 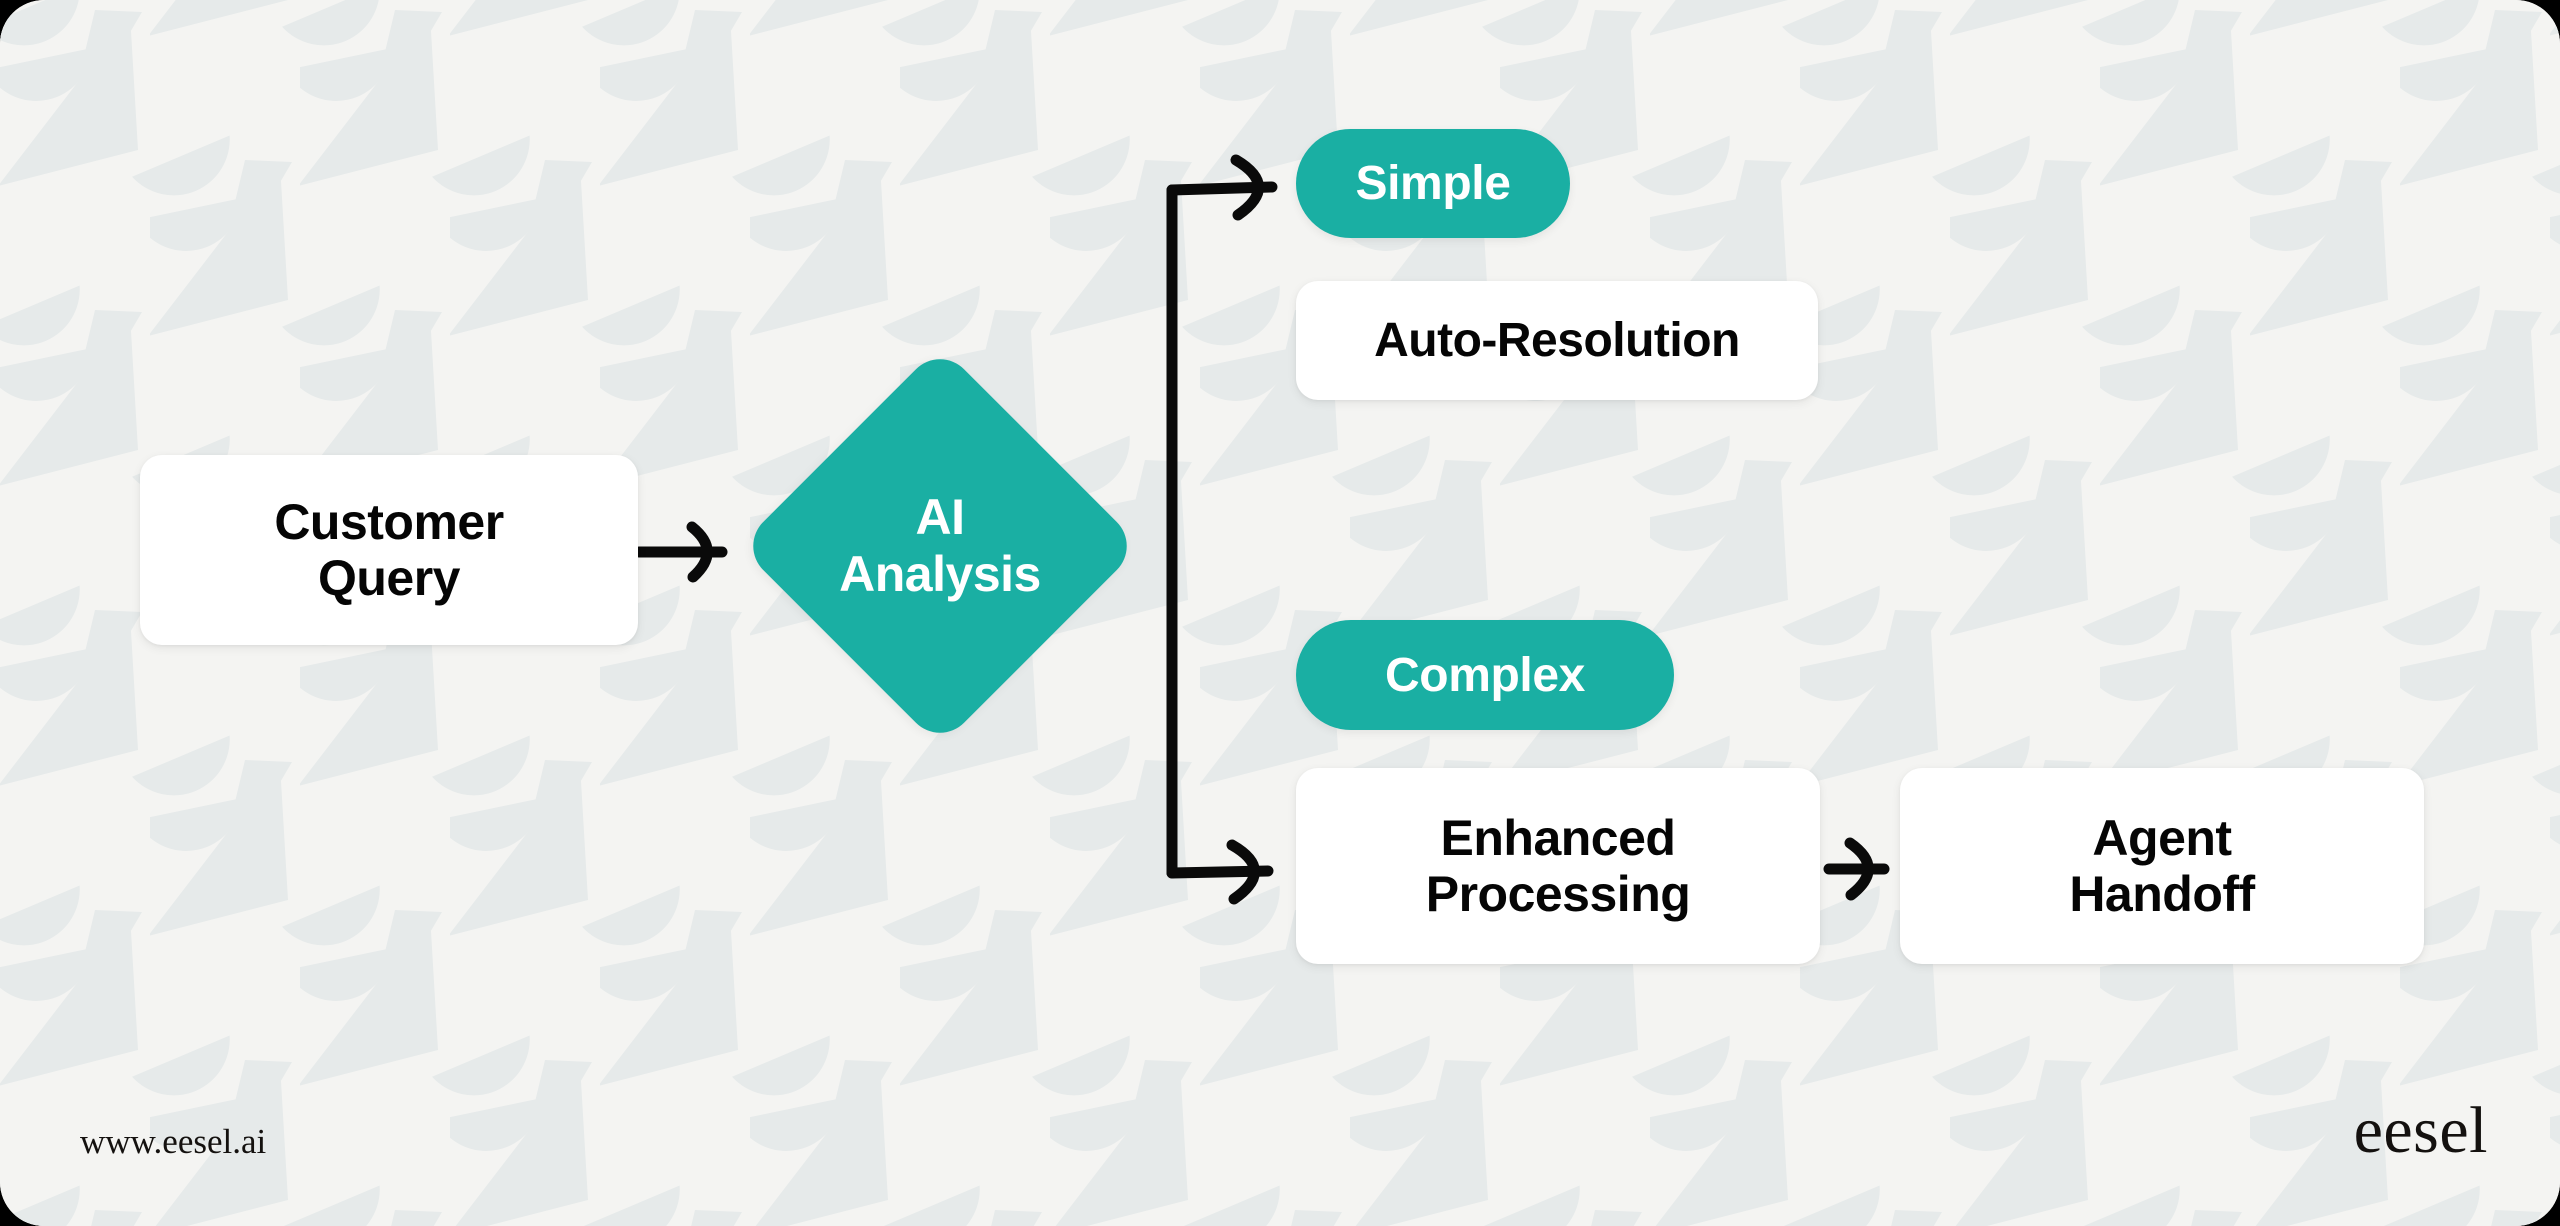 I want to click on node-enhanced-processing: Enhanced Processing, so click(x=1558, y=866).